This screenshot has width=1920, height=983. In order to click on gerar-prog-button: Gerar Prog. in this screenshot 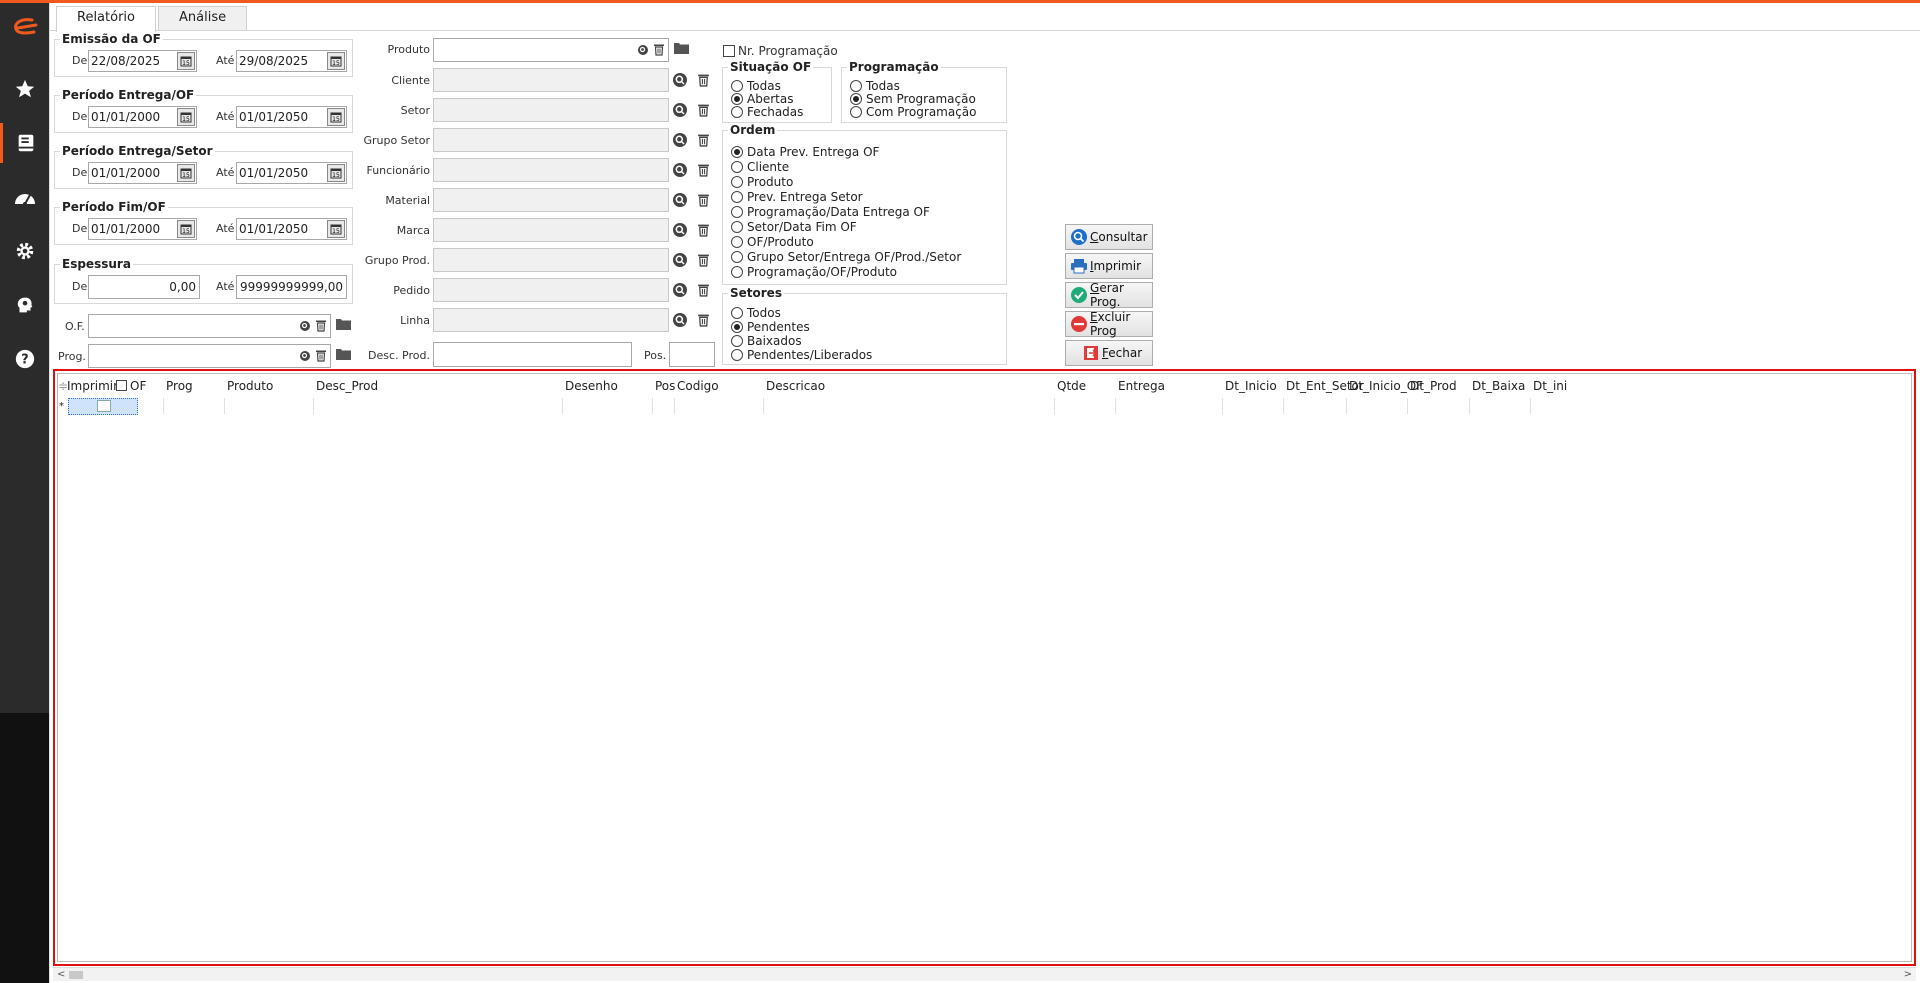, I will do `click(1109, 295)`.